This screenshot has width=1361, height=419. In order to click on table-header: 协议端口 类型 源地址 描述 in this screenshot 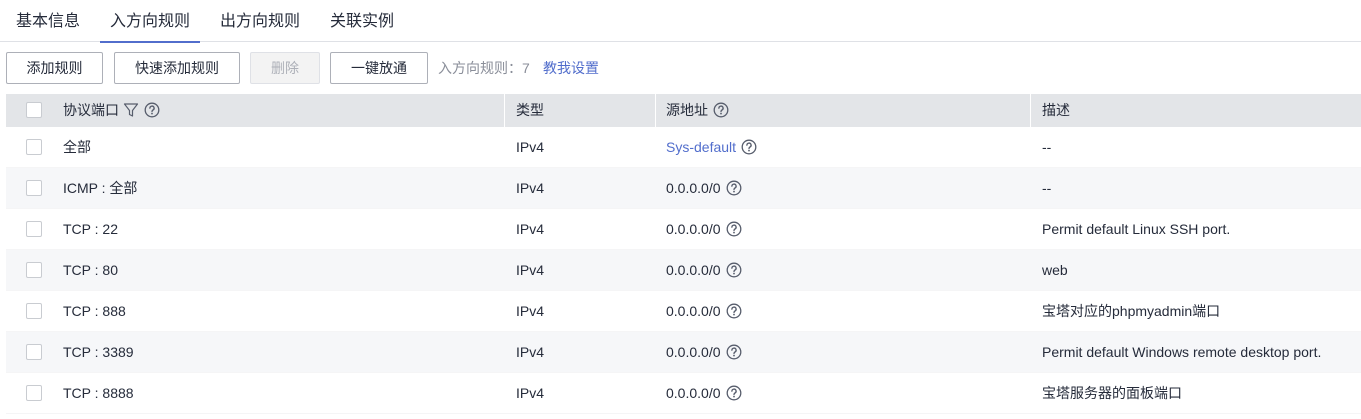, I will do `click(683, 110)`.